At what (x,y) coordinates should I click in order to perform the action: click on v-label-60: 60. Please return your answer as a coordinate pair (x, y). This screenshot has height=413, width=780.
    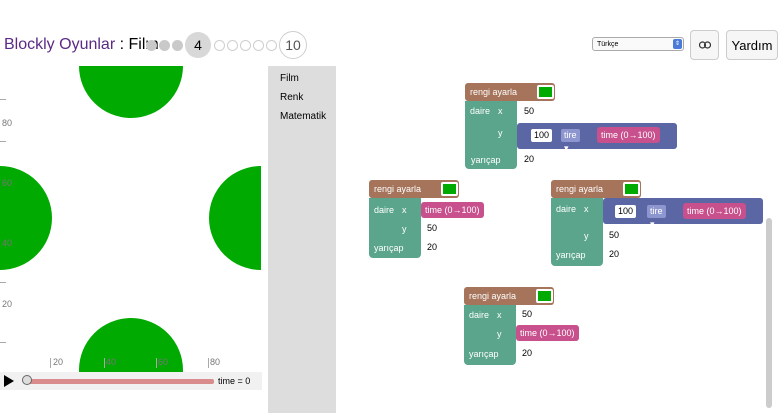
    Looking at the image, I should click on (7, 183).